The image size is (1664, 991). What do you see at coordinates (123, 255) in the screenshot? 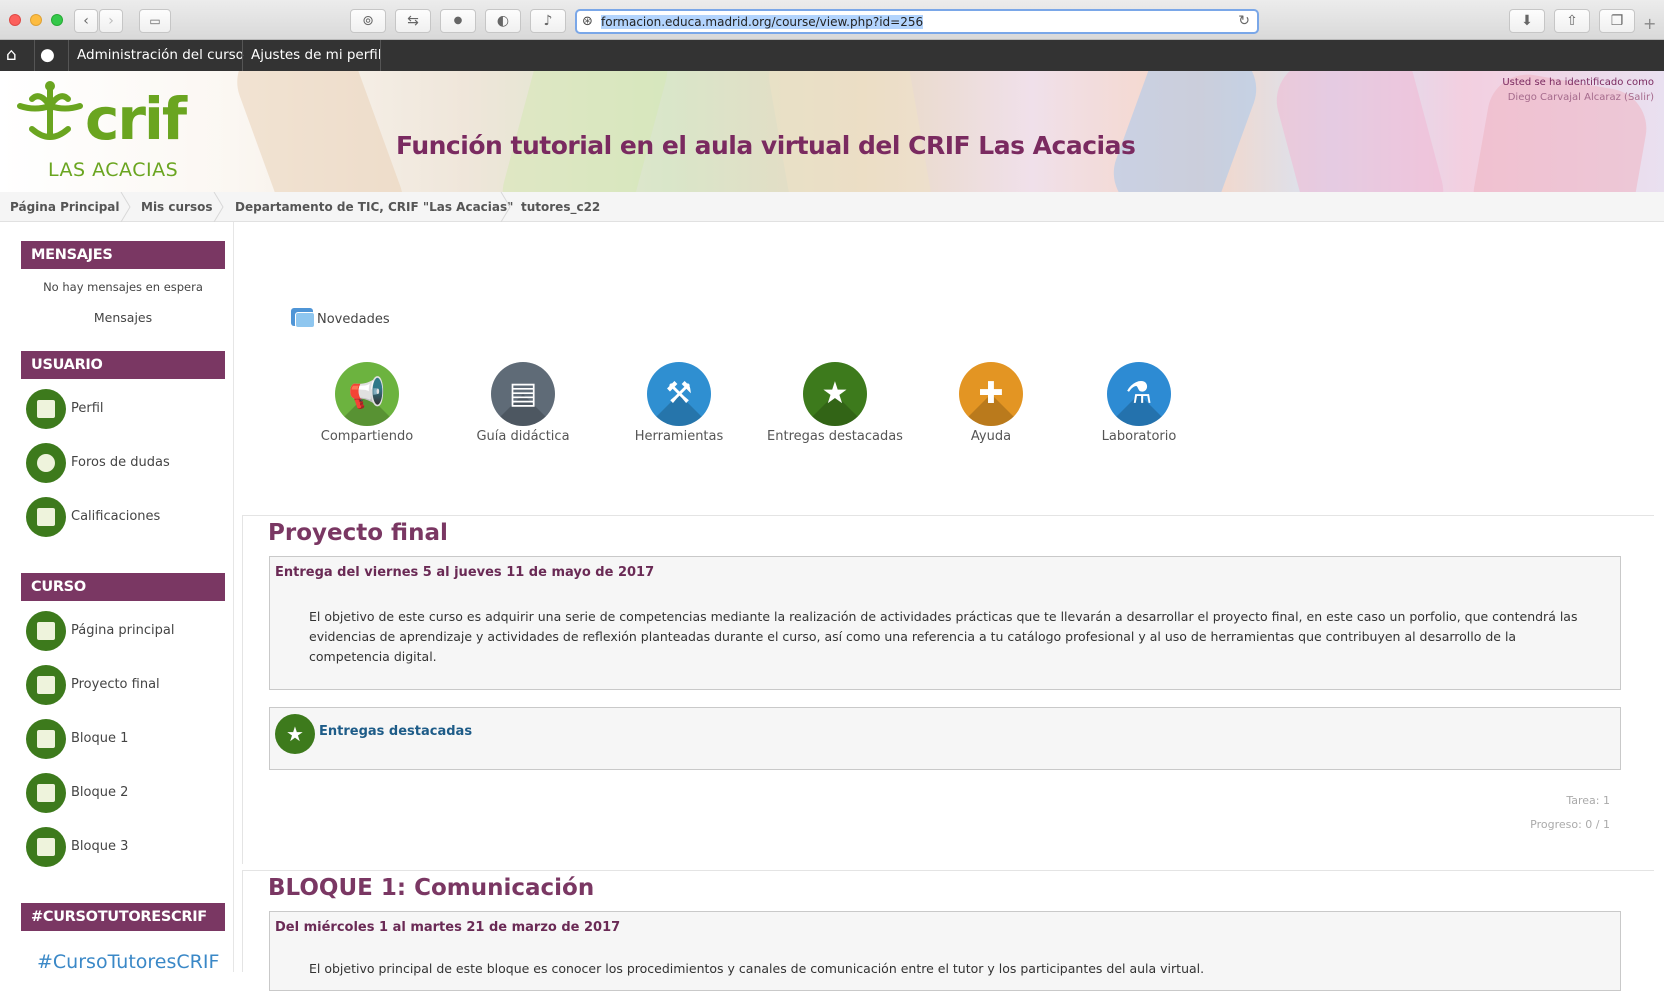
I see `block-title-messages: MENSAJES` at bounding box center [123, 255].